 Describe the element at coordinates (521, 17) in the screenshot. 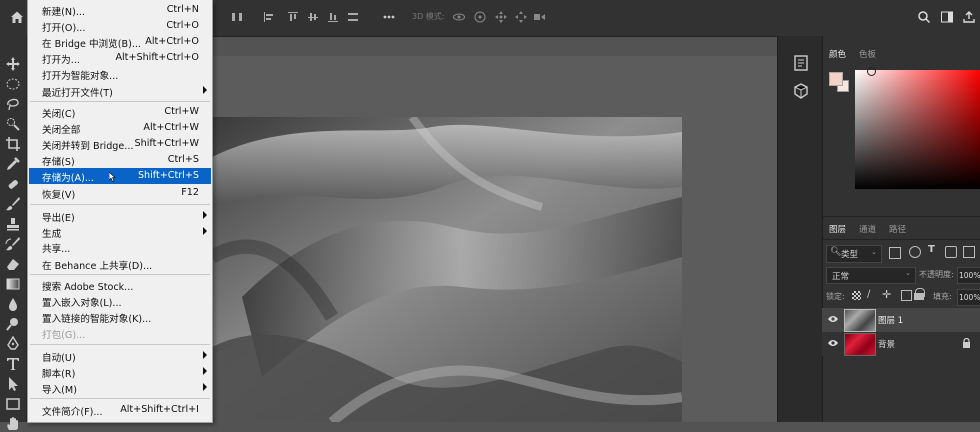

I see `3d-slide-icon` at that location.